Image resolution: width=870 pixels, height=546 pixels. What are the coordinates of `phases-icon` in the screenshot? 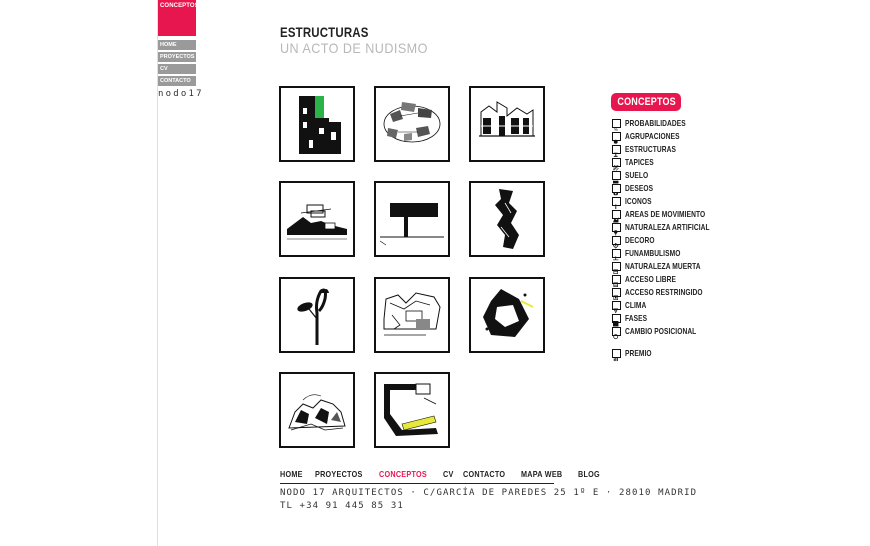 It's located at (616, 319).